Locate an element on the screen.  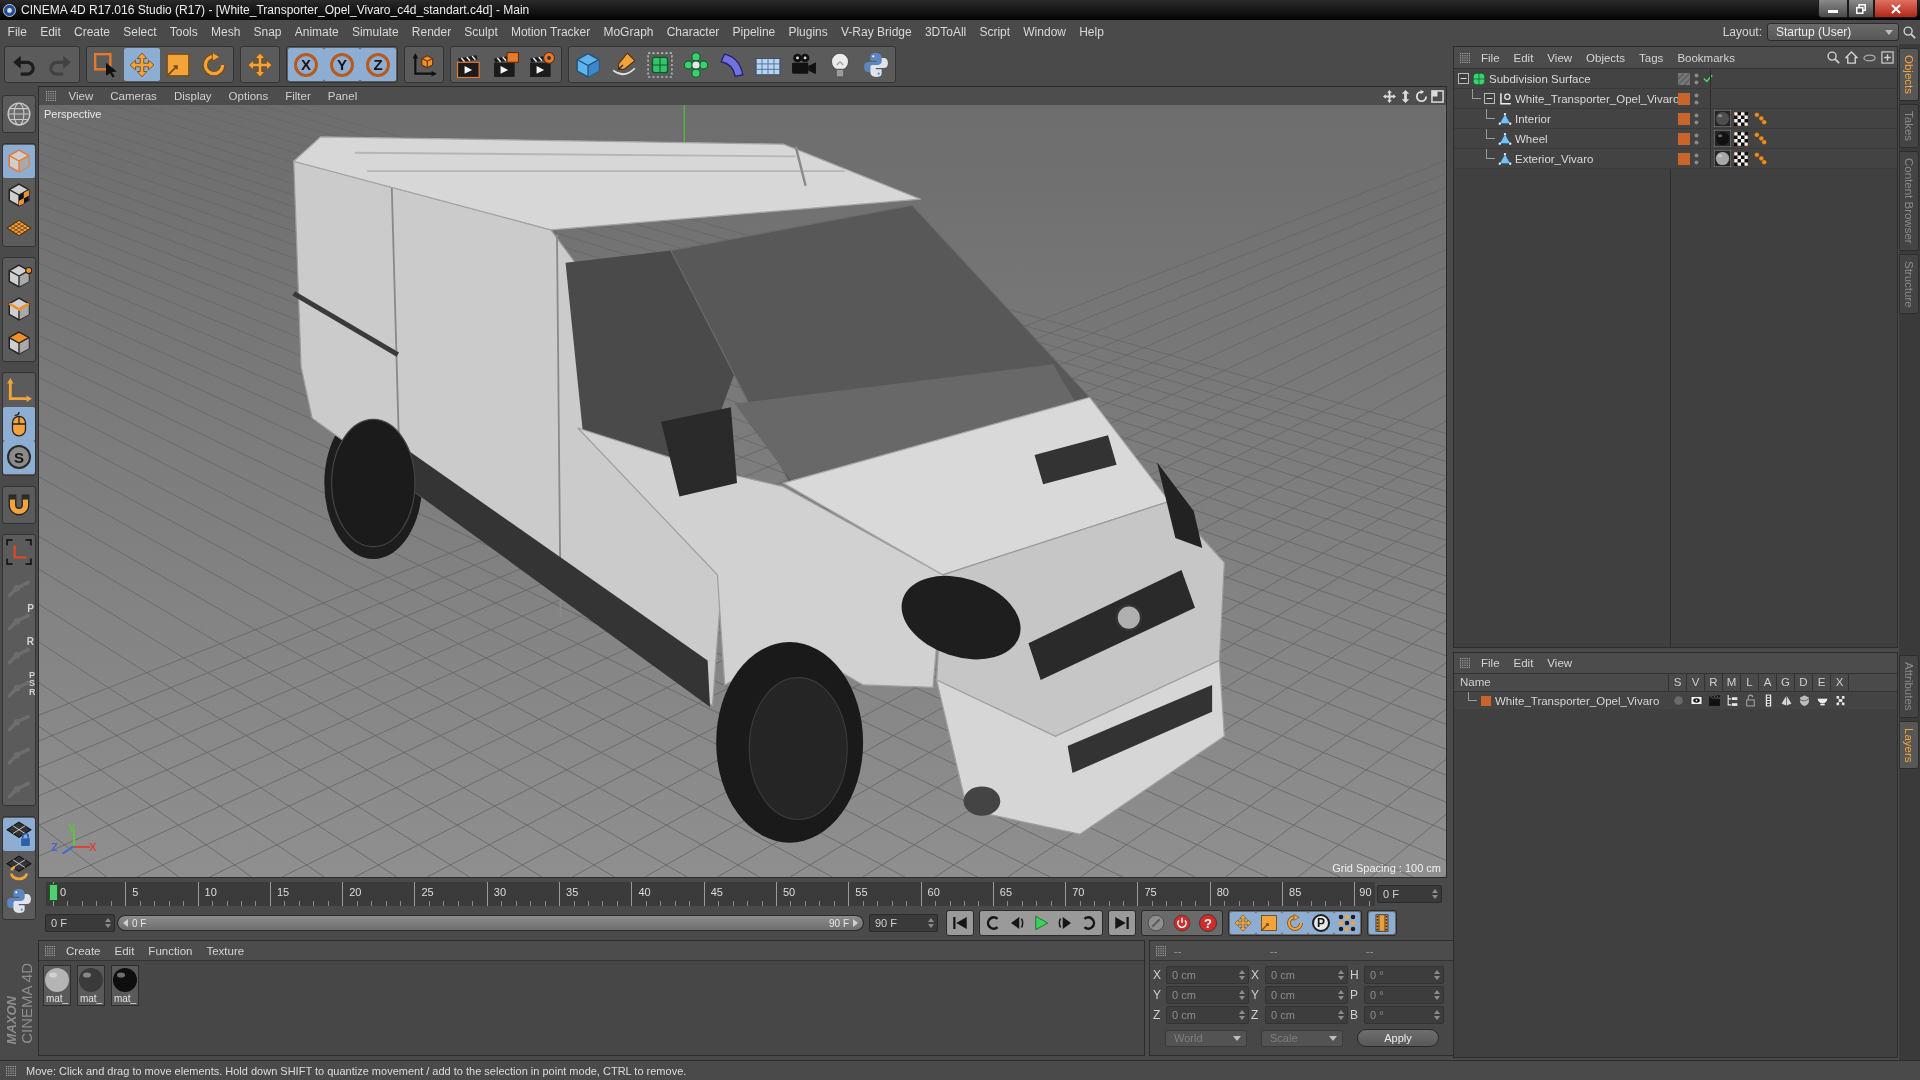
column-header: V is located at coordinates (1696, 682).